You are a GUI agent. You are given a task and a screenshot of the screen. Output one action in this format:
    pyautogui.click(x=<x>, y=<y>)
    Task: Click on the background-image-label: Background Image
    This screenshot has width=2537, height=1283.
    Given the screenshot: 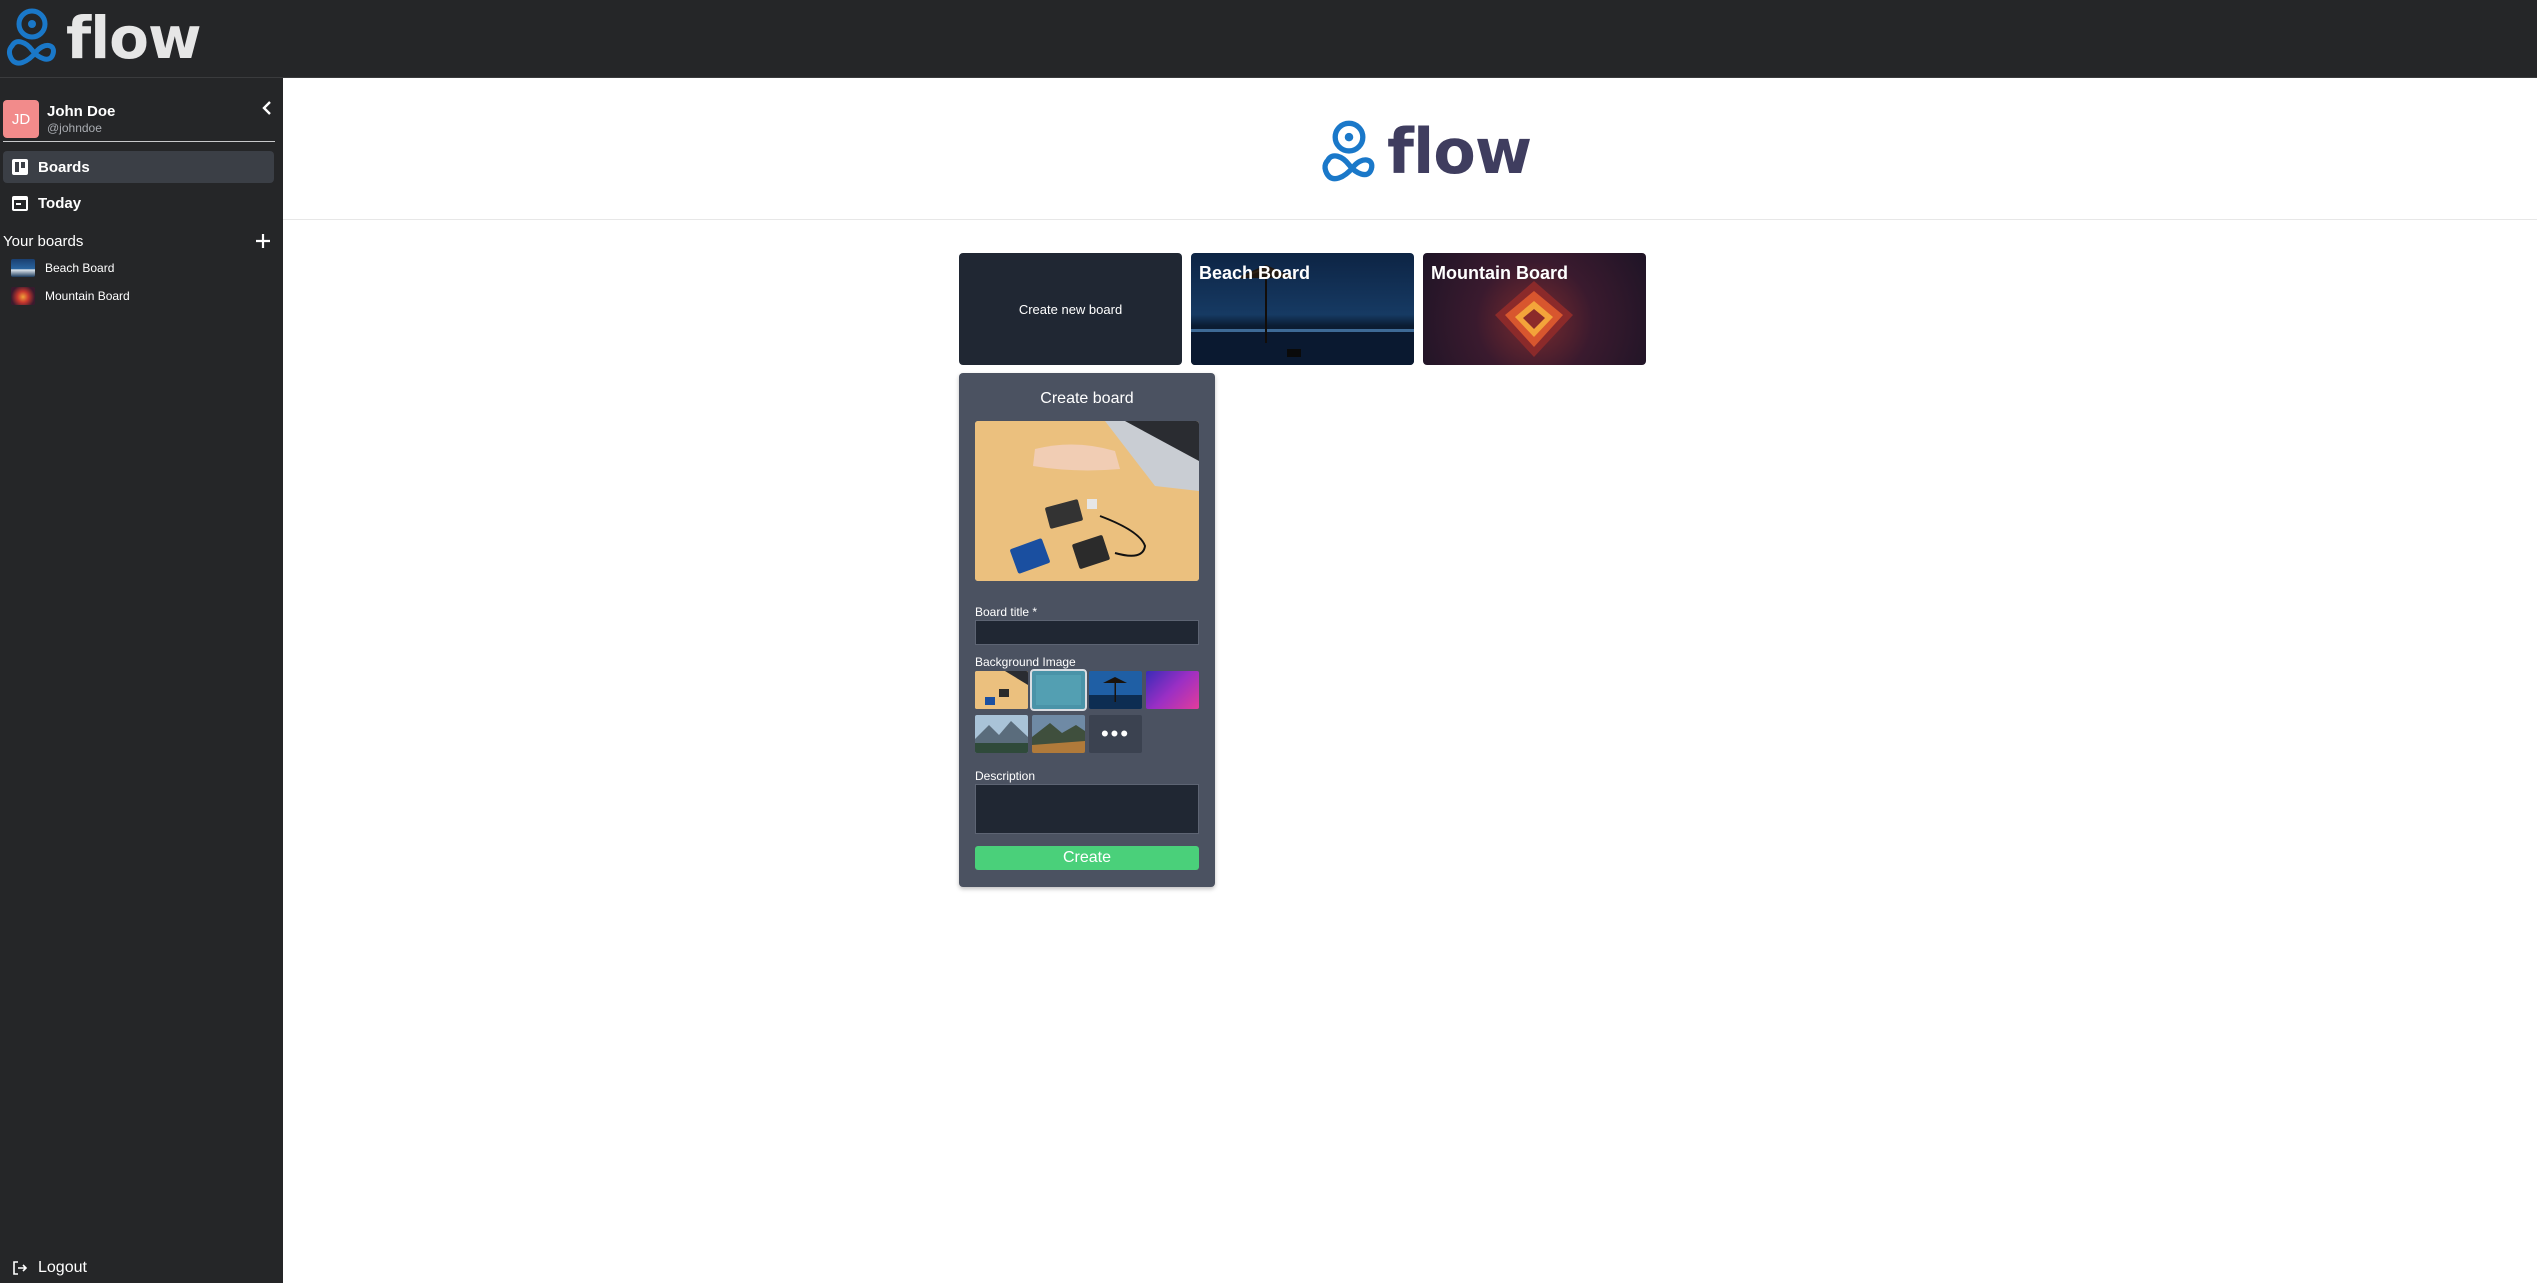 What is the action you would take?
    pyautogui.click(x=1025, y=662)
    